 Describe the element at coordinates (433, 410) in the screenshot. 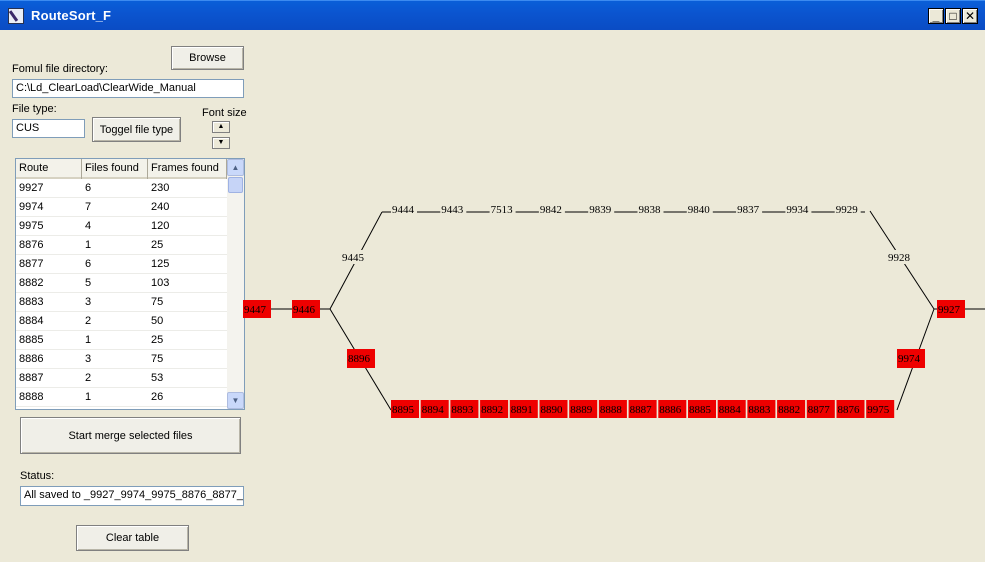

I see `route-node-label: 8894` at that location.